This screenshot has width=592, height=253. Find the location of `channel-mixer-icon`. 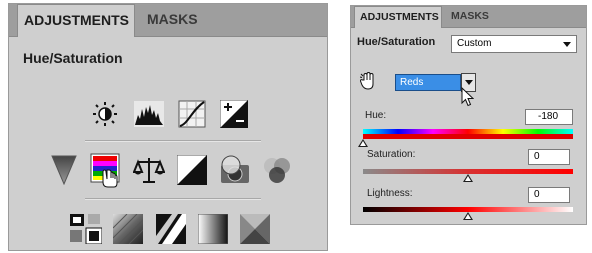

channel-mixer-icon is located at coordinates (277, 170).